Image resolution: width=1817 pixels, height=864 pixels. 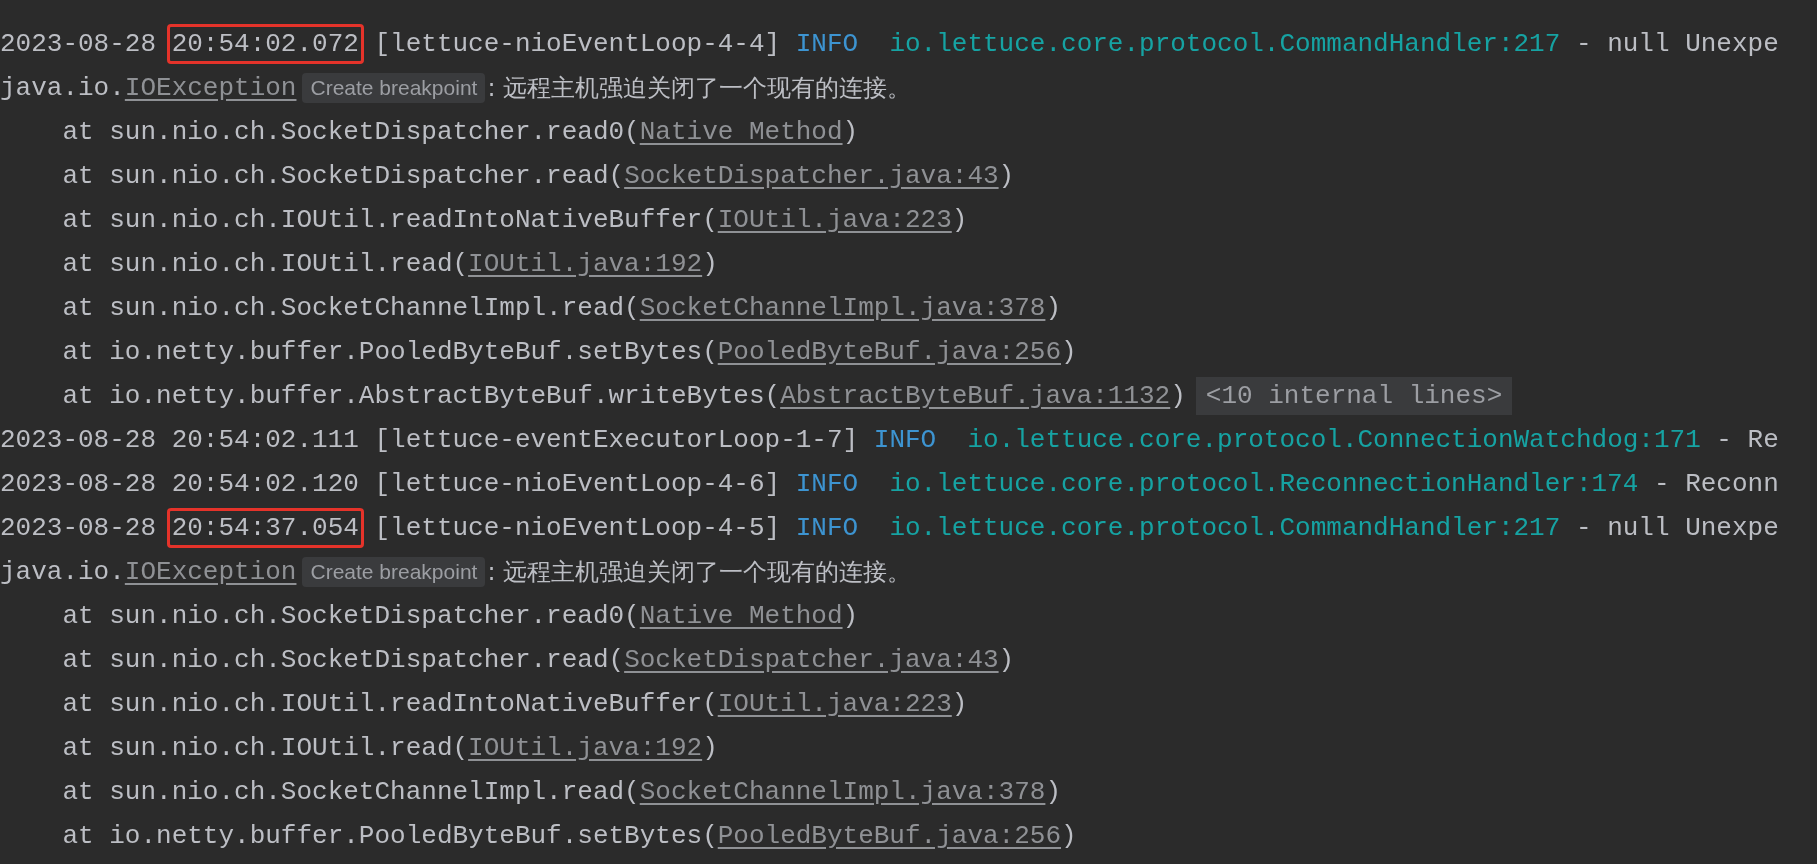 I want to click on source-link: AbstractByteBuf.java:1132, so click(x=975, y=396).